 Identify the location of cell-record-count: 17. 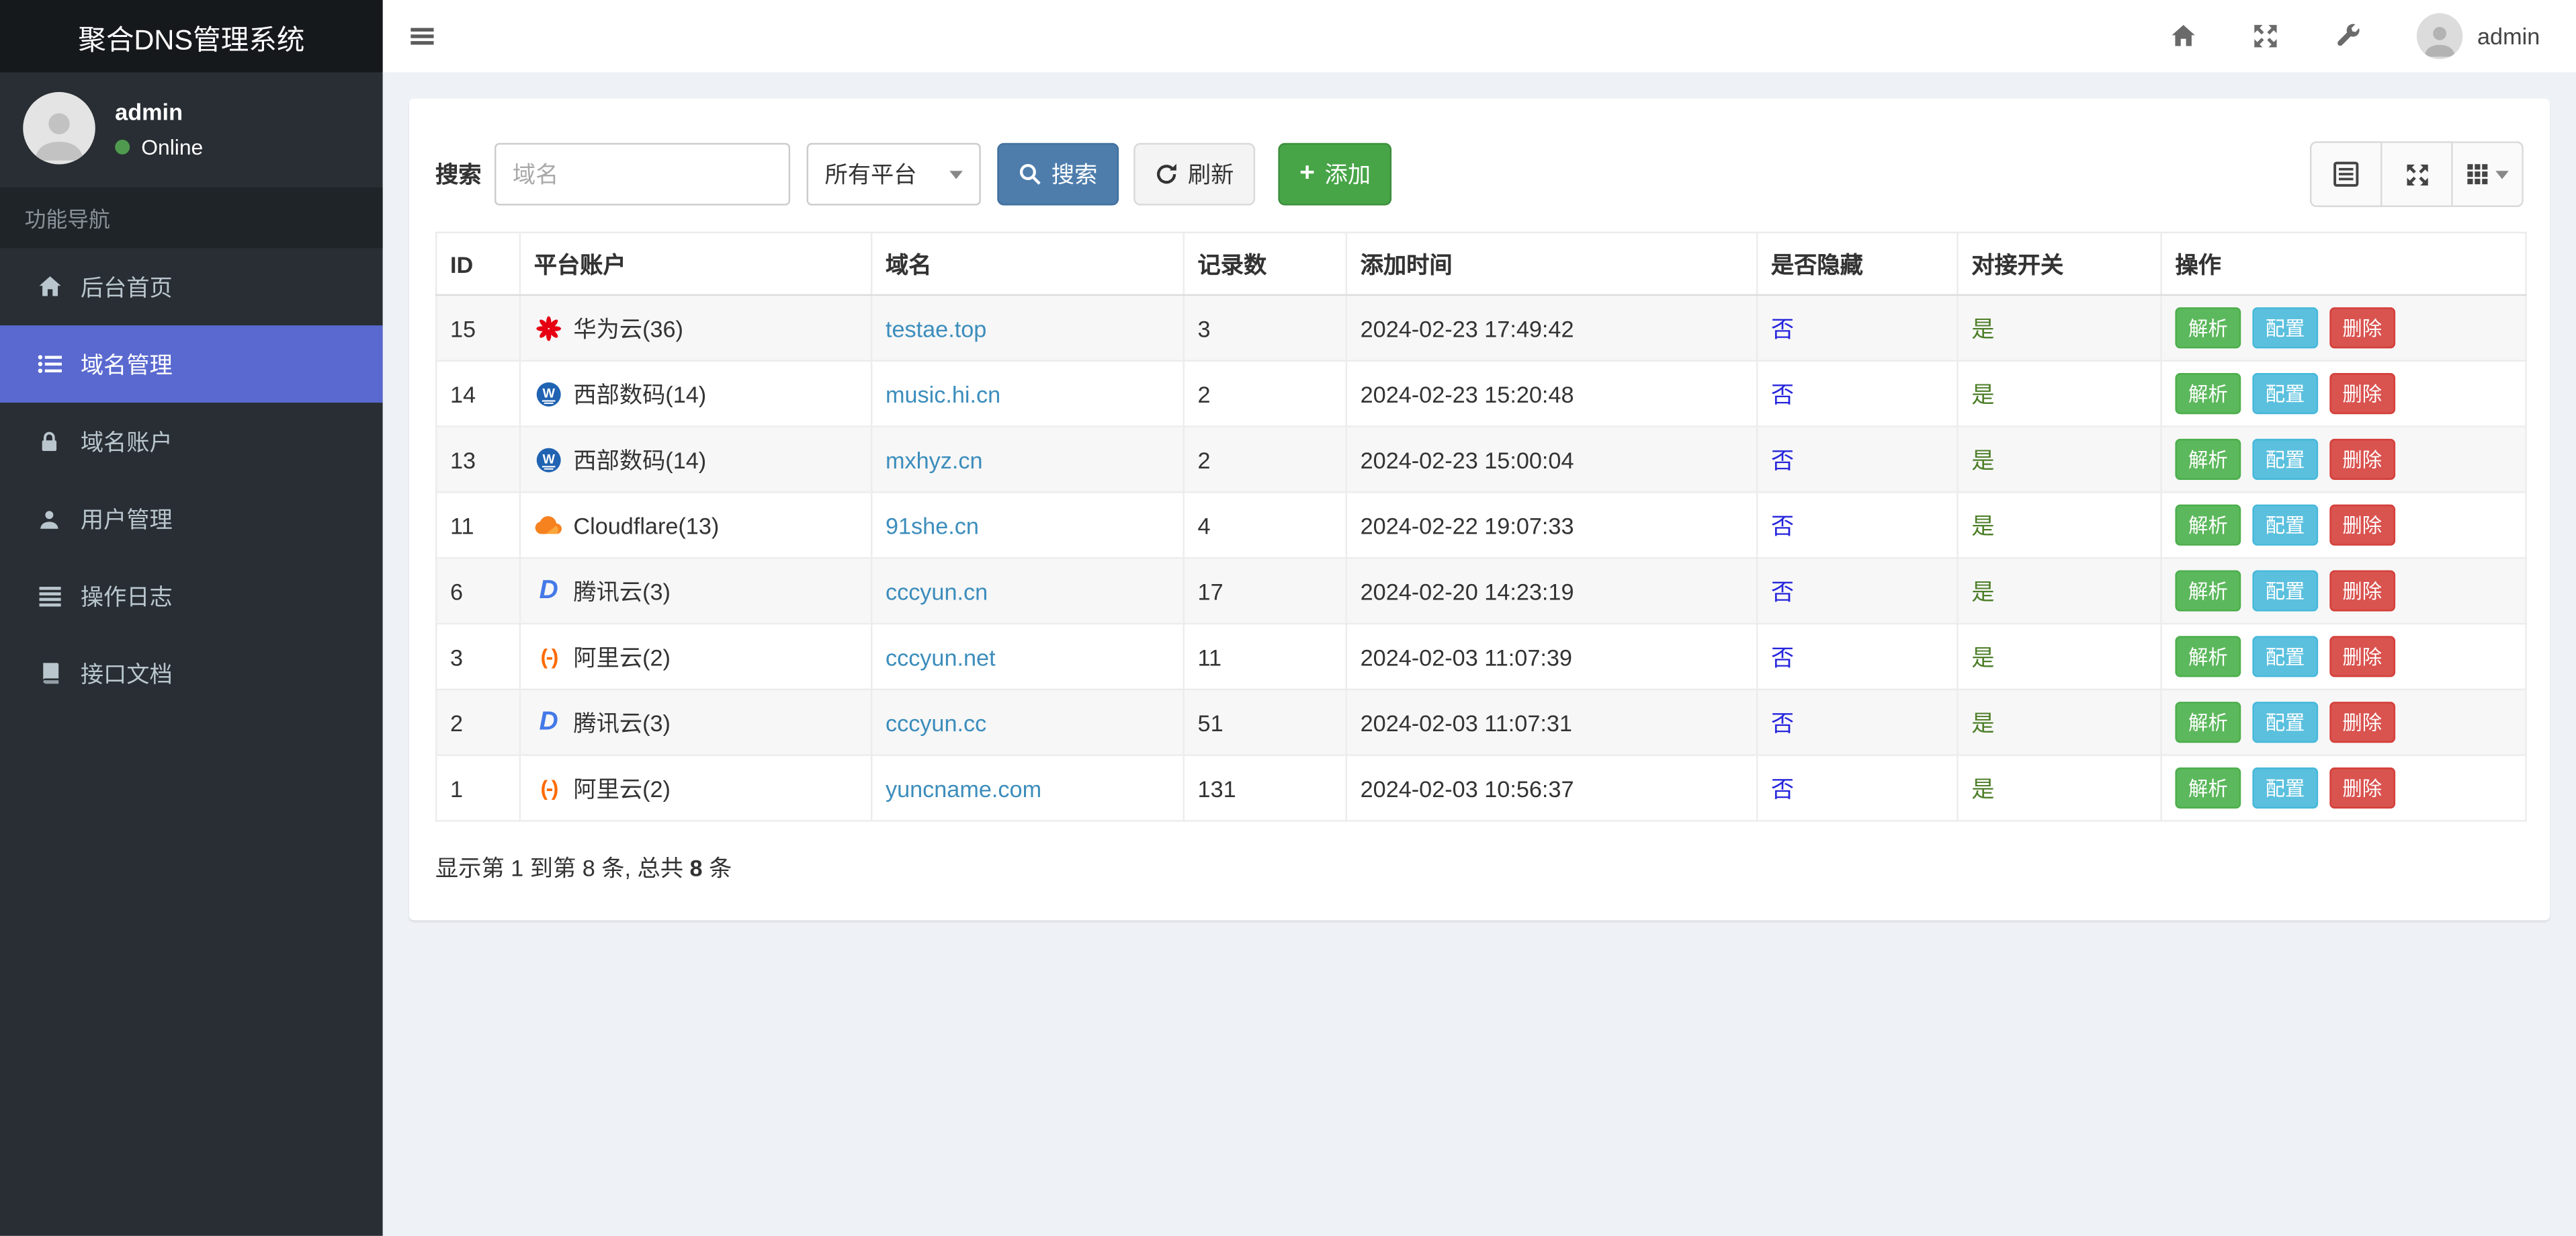
(1265, 591).